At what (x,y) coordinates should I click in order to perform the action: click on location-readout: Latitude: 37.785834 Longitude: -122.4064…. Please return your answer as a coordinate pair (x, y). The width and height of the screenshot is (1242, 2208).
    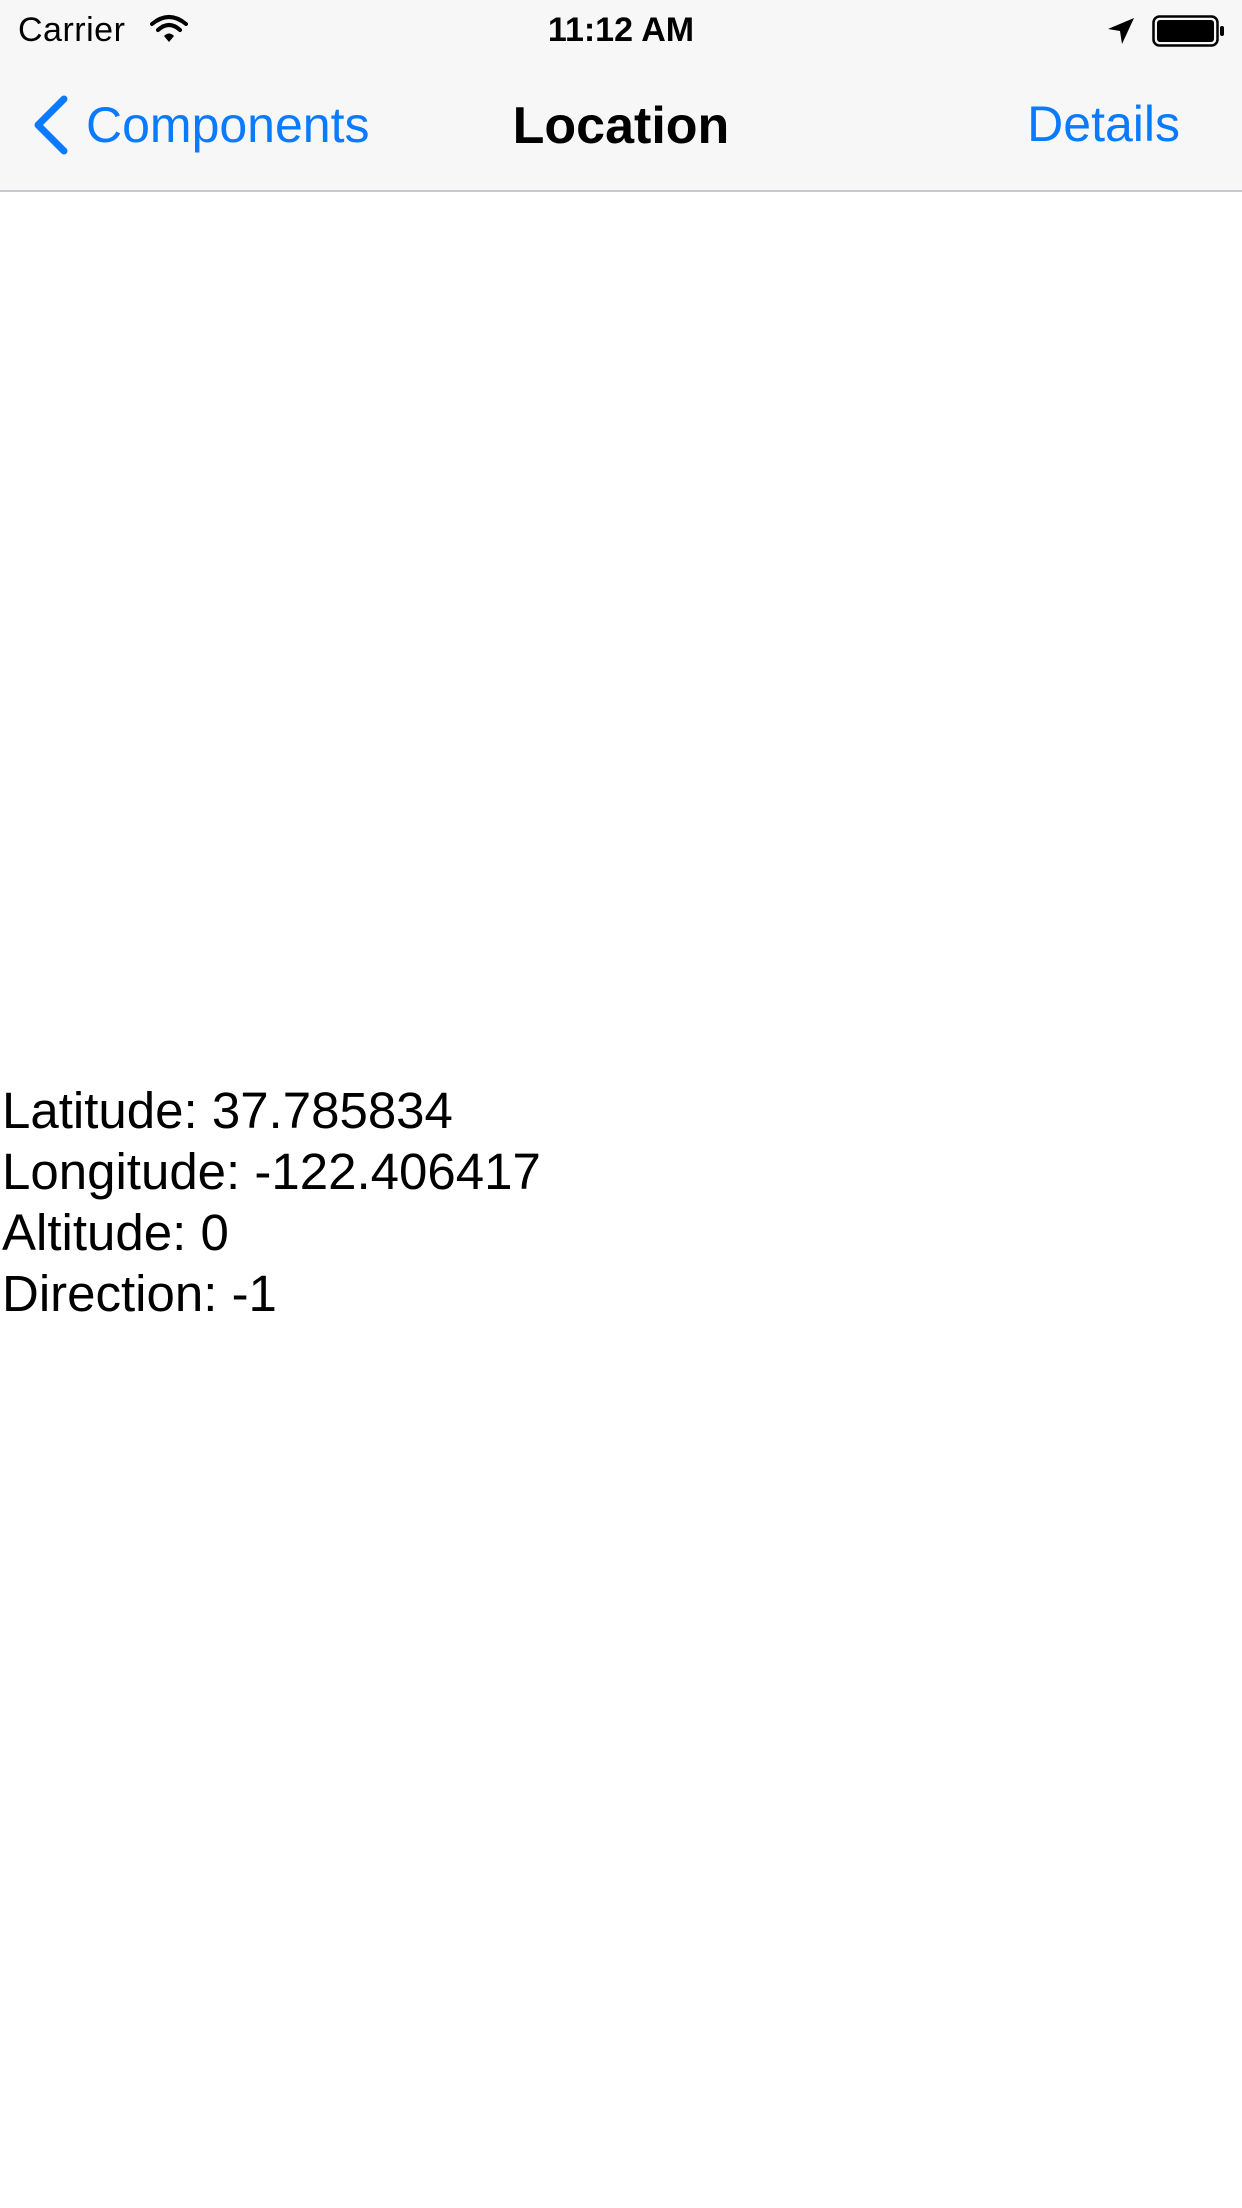
    Looking at the image, I should click on (271, 1202).